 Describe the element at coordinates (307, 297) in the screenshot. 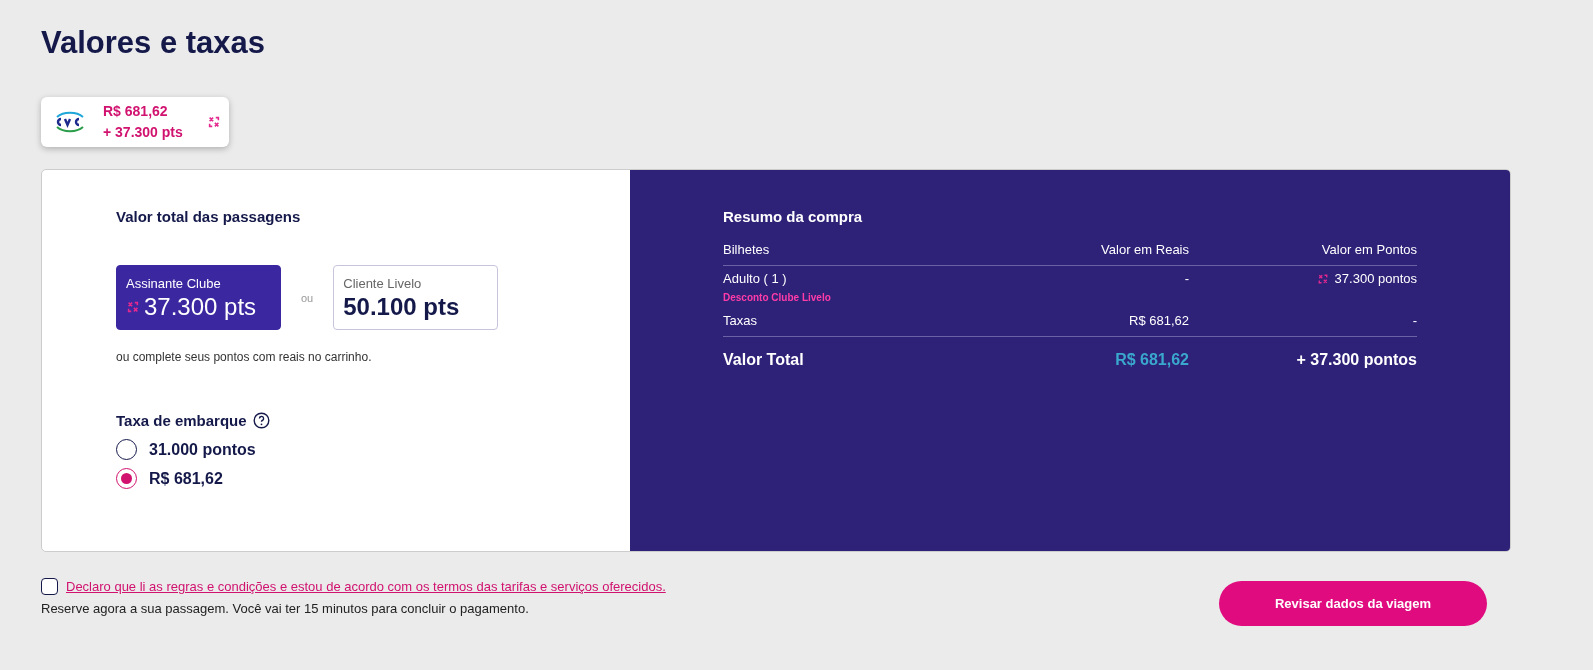

I see `separator-text: ou` at that location.